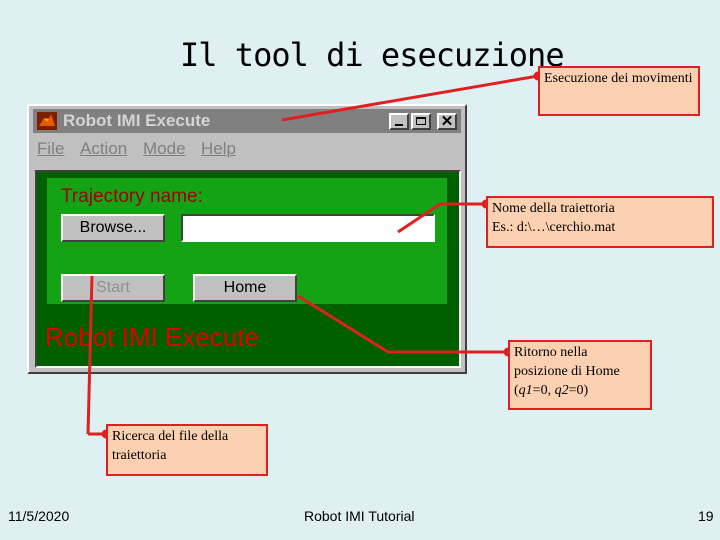 The height and width of the screenshot is (540, 720). I want to click on callout-home-q2: q2, so click(561, 390).